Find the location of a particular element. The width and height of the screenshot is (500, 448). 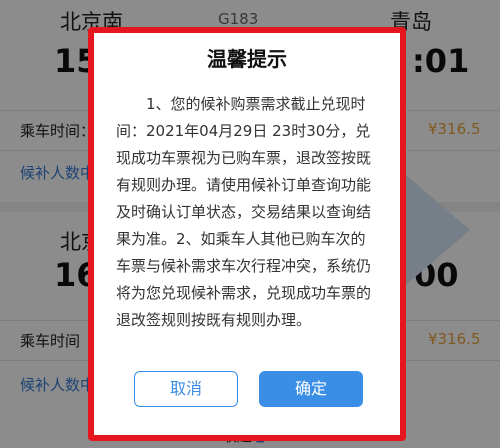

dialog-title: 温馨提示 is located at coordinates (247, 59).